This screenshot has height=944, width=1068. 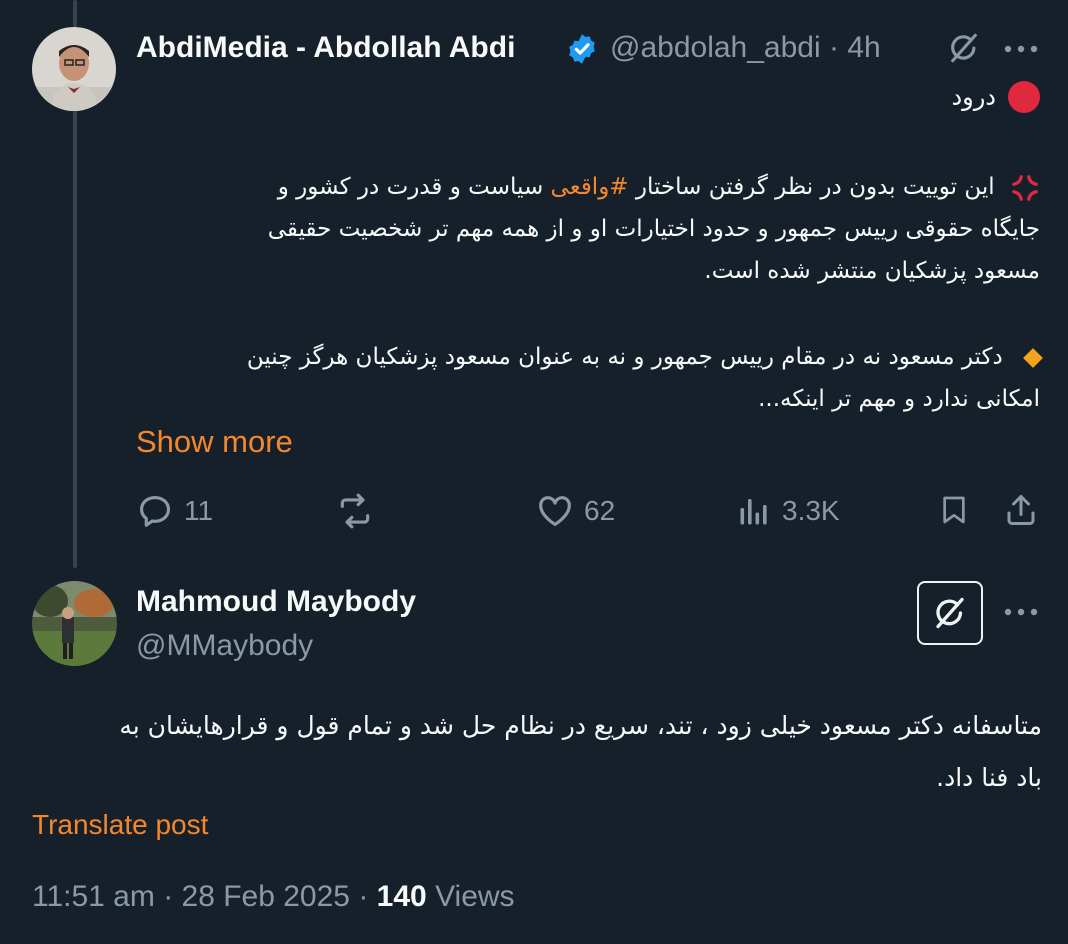 I want to click on repost-button, so click(x=355, y=511).